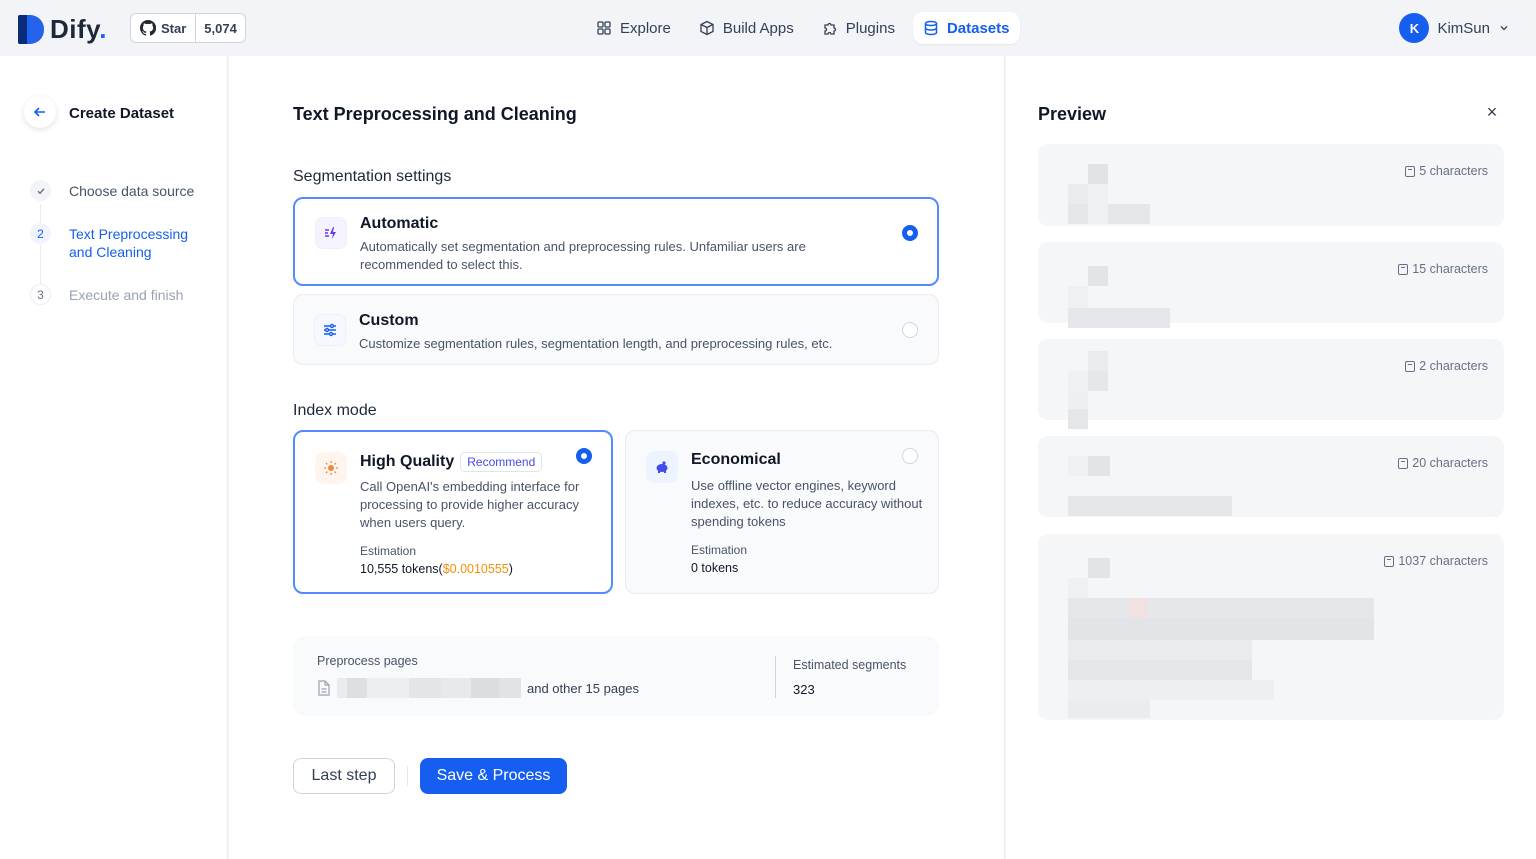  I want to click on grid-icon, so click(604, 28).